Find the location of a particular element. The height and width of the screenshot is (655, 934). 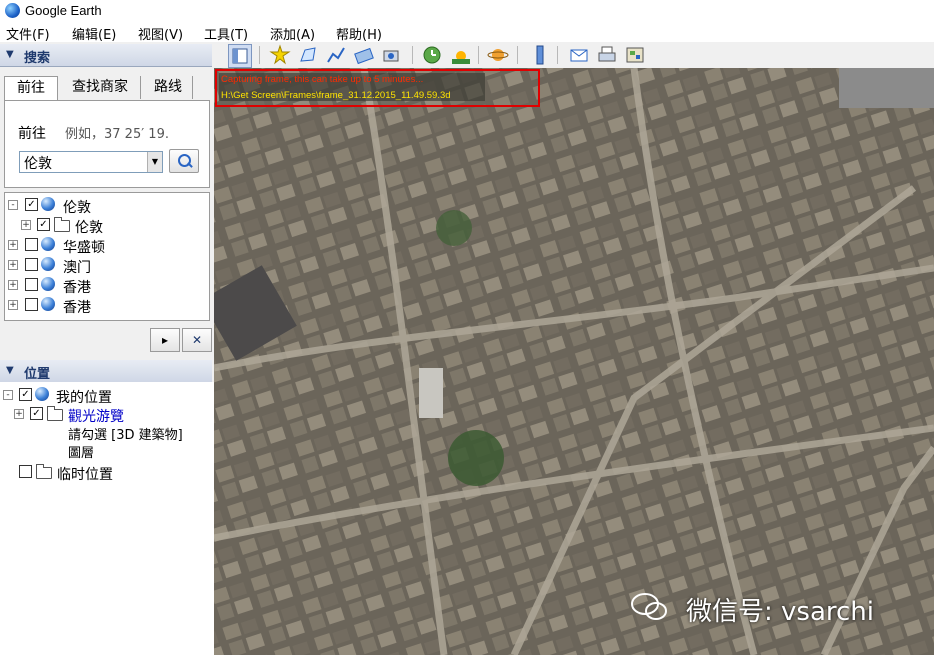

sunlight-button is located at coordinates (461, 55).